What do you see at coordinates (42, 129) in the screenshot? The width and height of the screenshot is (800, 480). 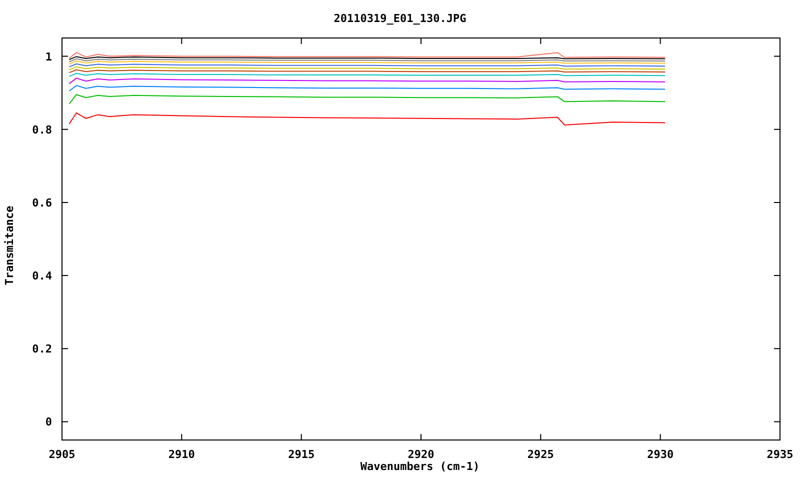 I see `tick-label: 0.8` at bounding box center [42, 129].